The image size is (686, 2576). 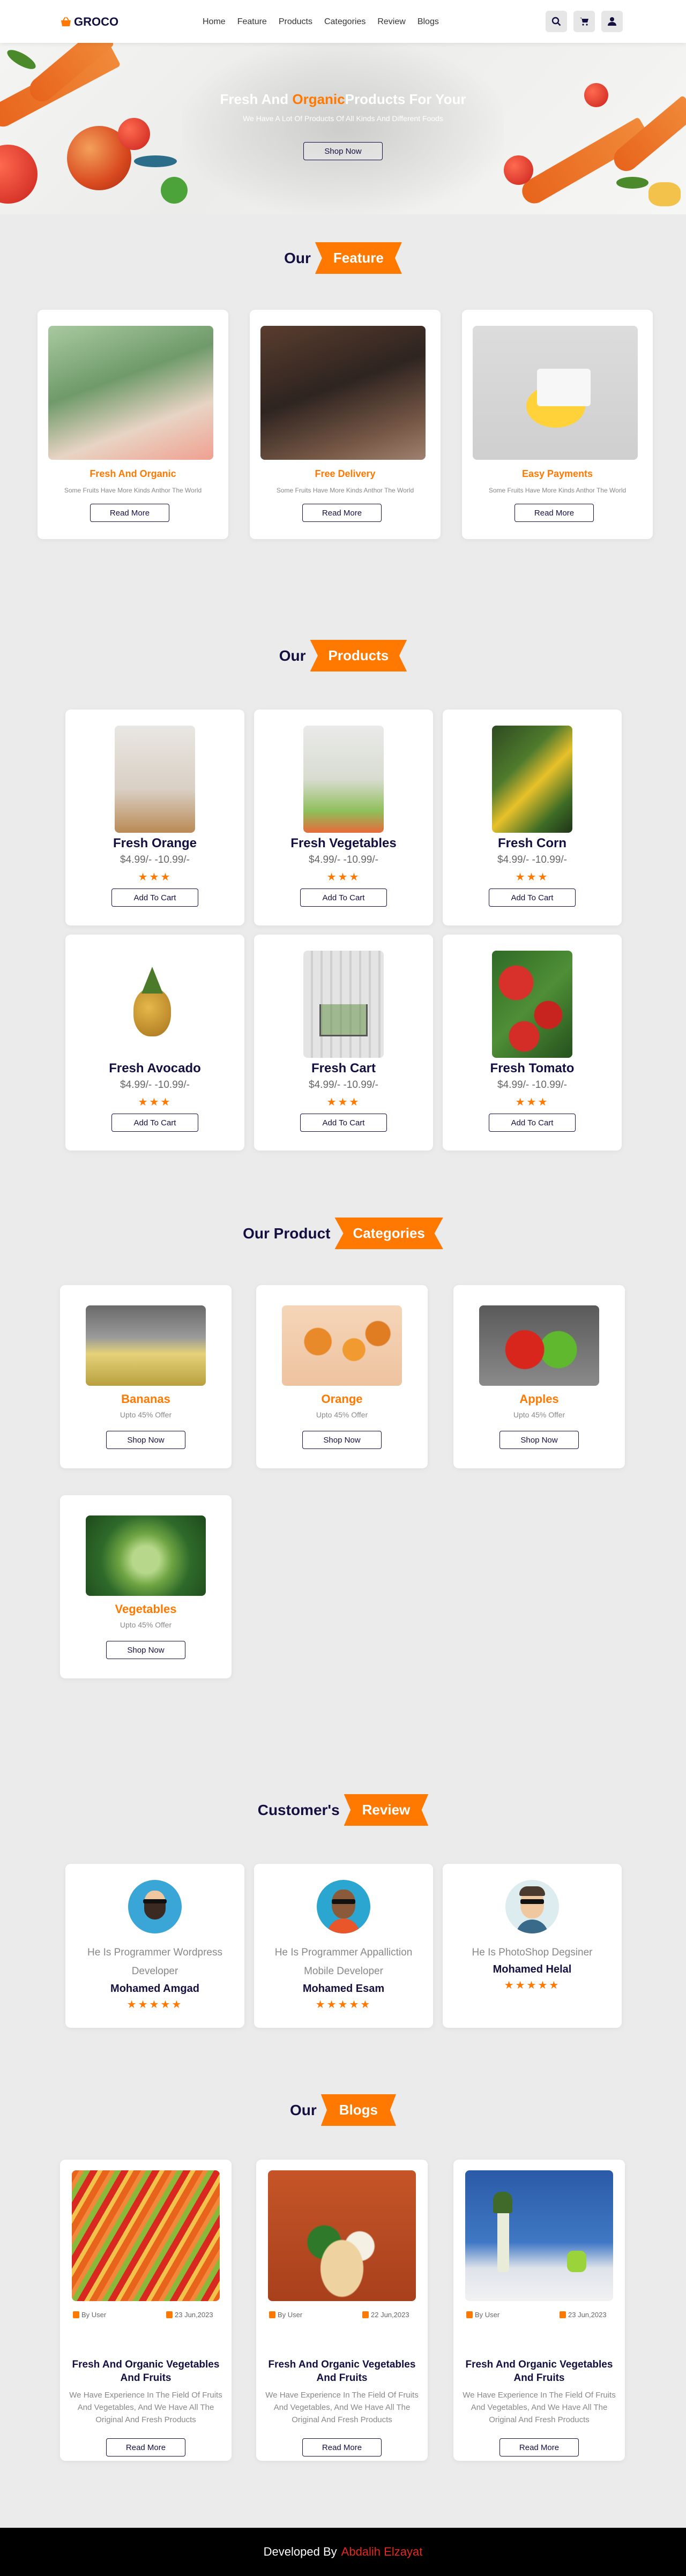 What do you see at coordinates (342, 1399) in the screenshot?
I see `category-name: Orange` at bounding box center [342, 1399].